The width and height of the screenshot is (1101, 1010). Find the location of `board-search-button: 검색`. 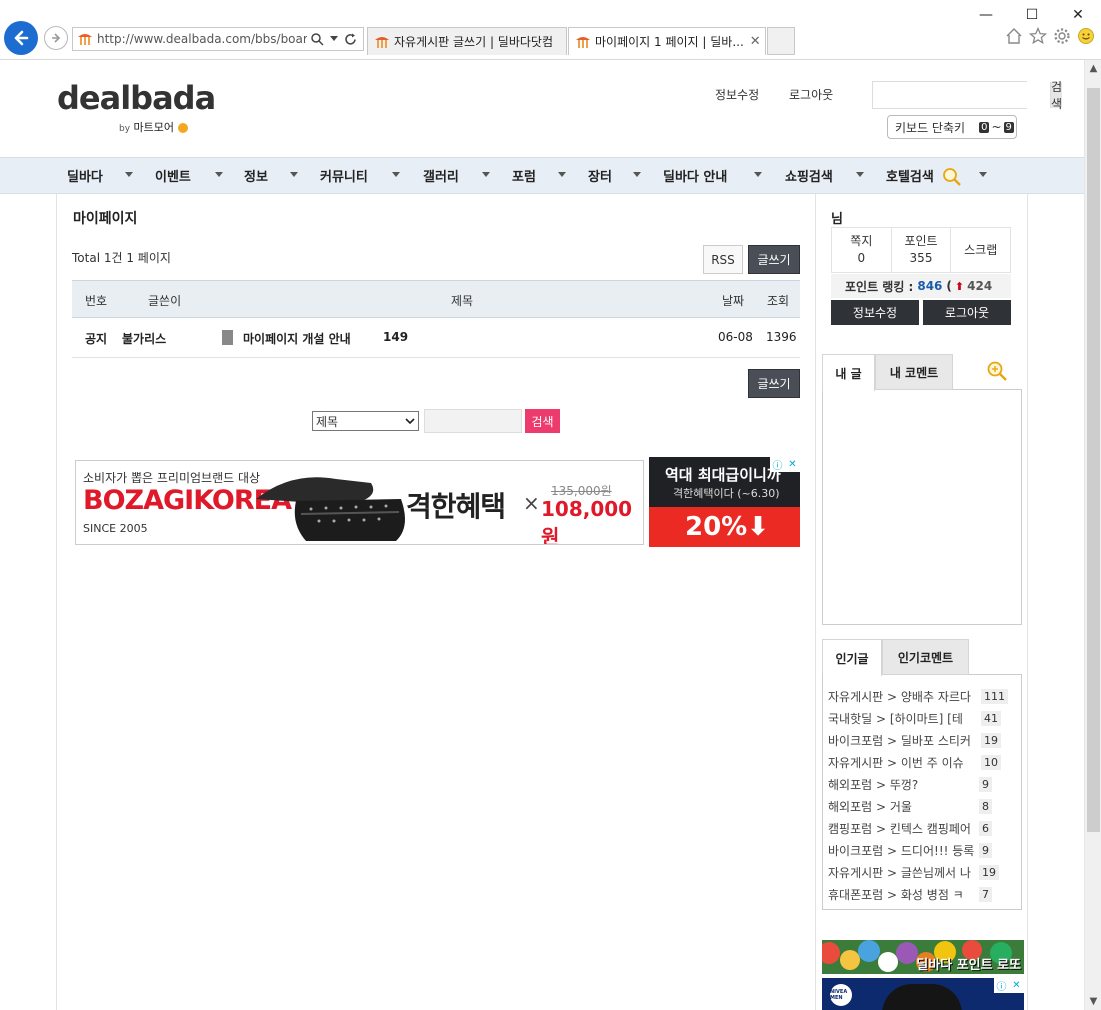

board-search-button: 검색 is located at coordinates (542, 421).